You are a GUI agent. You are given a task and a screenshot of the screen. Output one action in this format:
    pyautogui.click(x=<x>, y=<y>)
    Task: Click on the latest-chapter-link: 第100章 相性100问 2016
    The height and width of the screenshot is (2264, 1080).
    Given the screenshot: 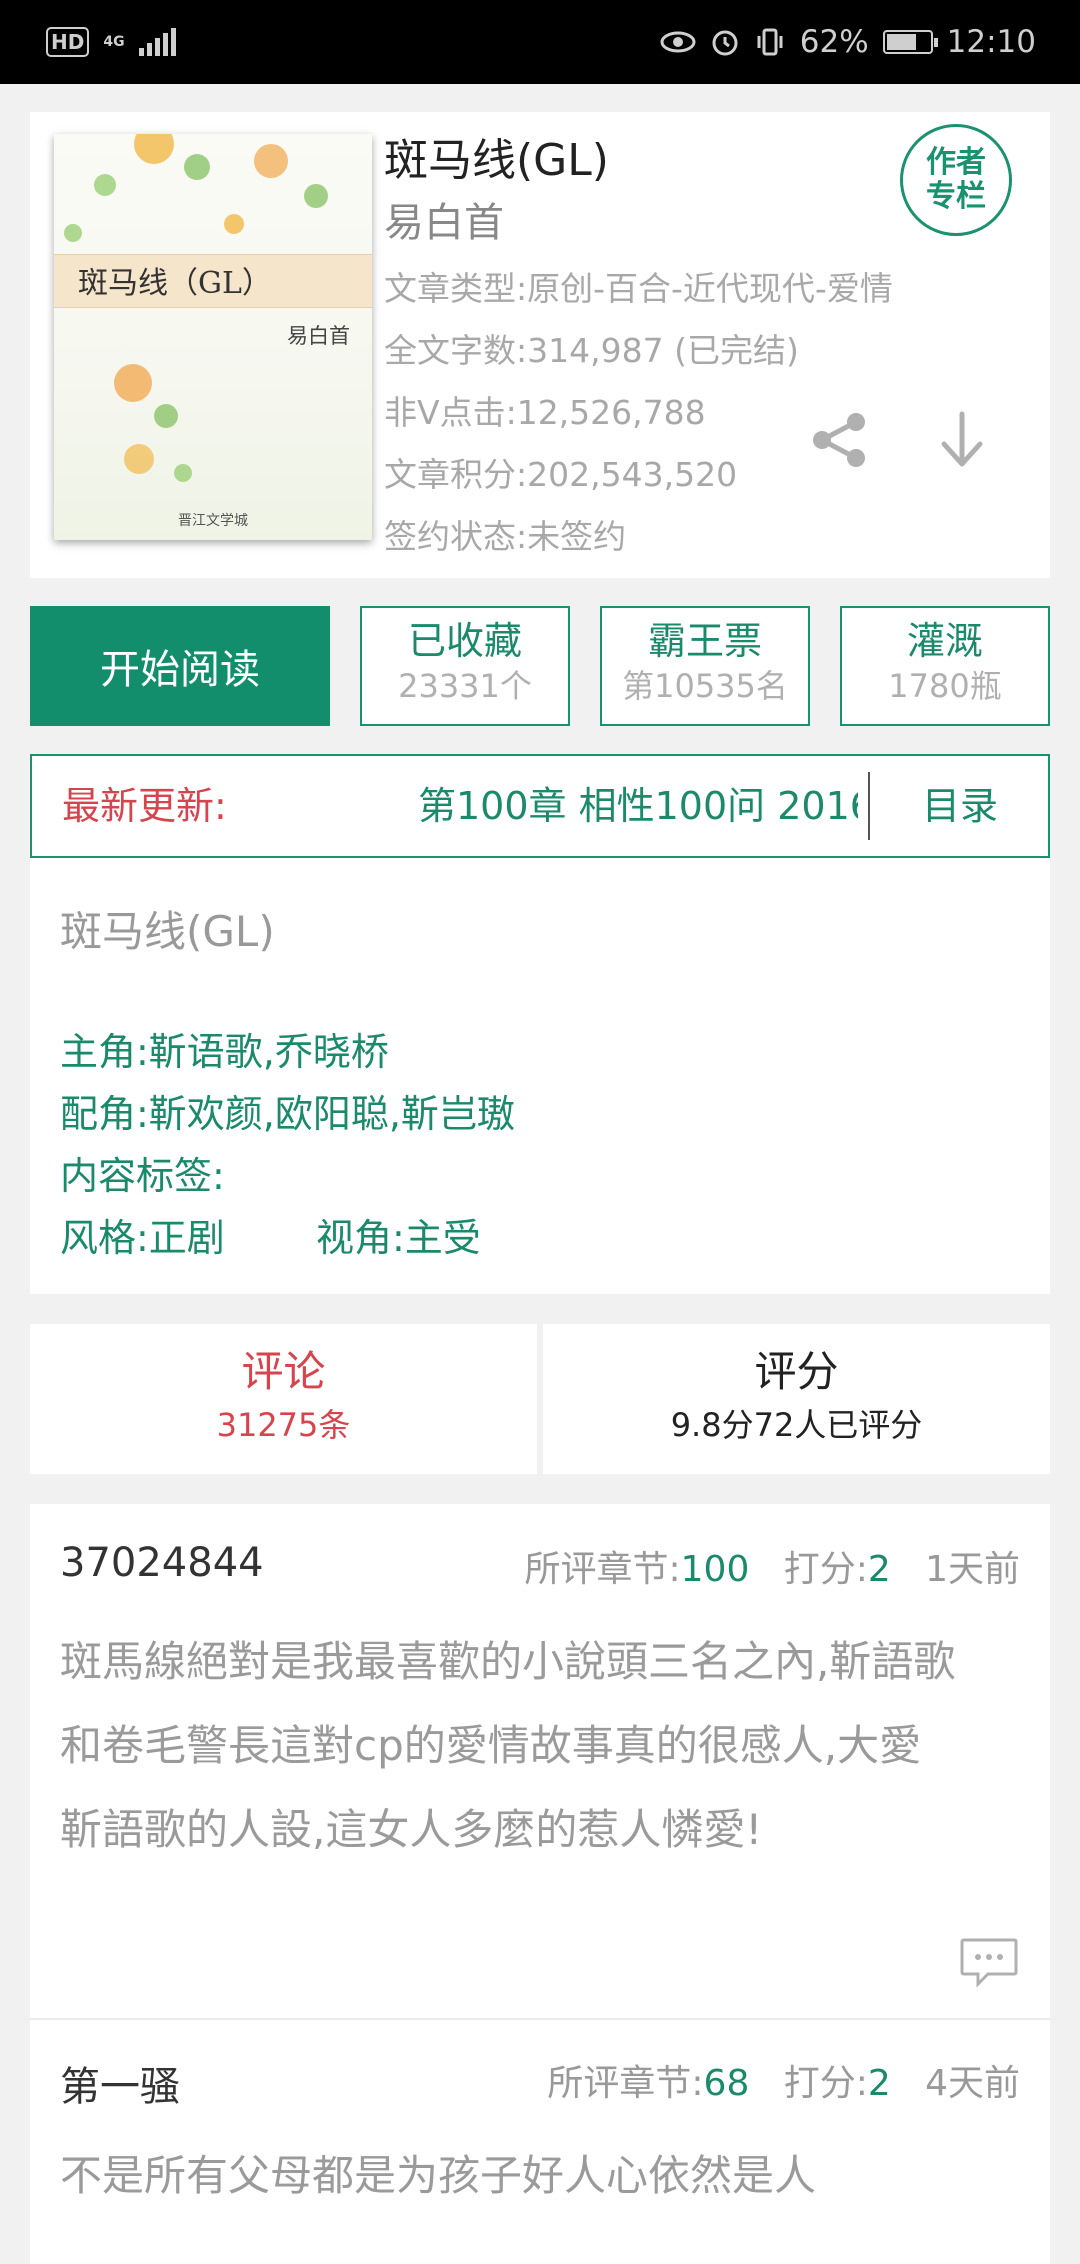 What is the action you would take?
    pyautogui.click(x=638, y=806)
    